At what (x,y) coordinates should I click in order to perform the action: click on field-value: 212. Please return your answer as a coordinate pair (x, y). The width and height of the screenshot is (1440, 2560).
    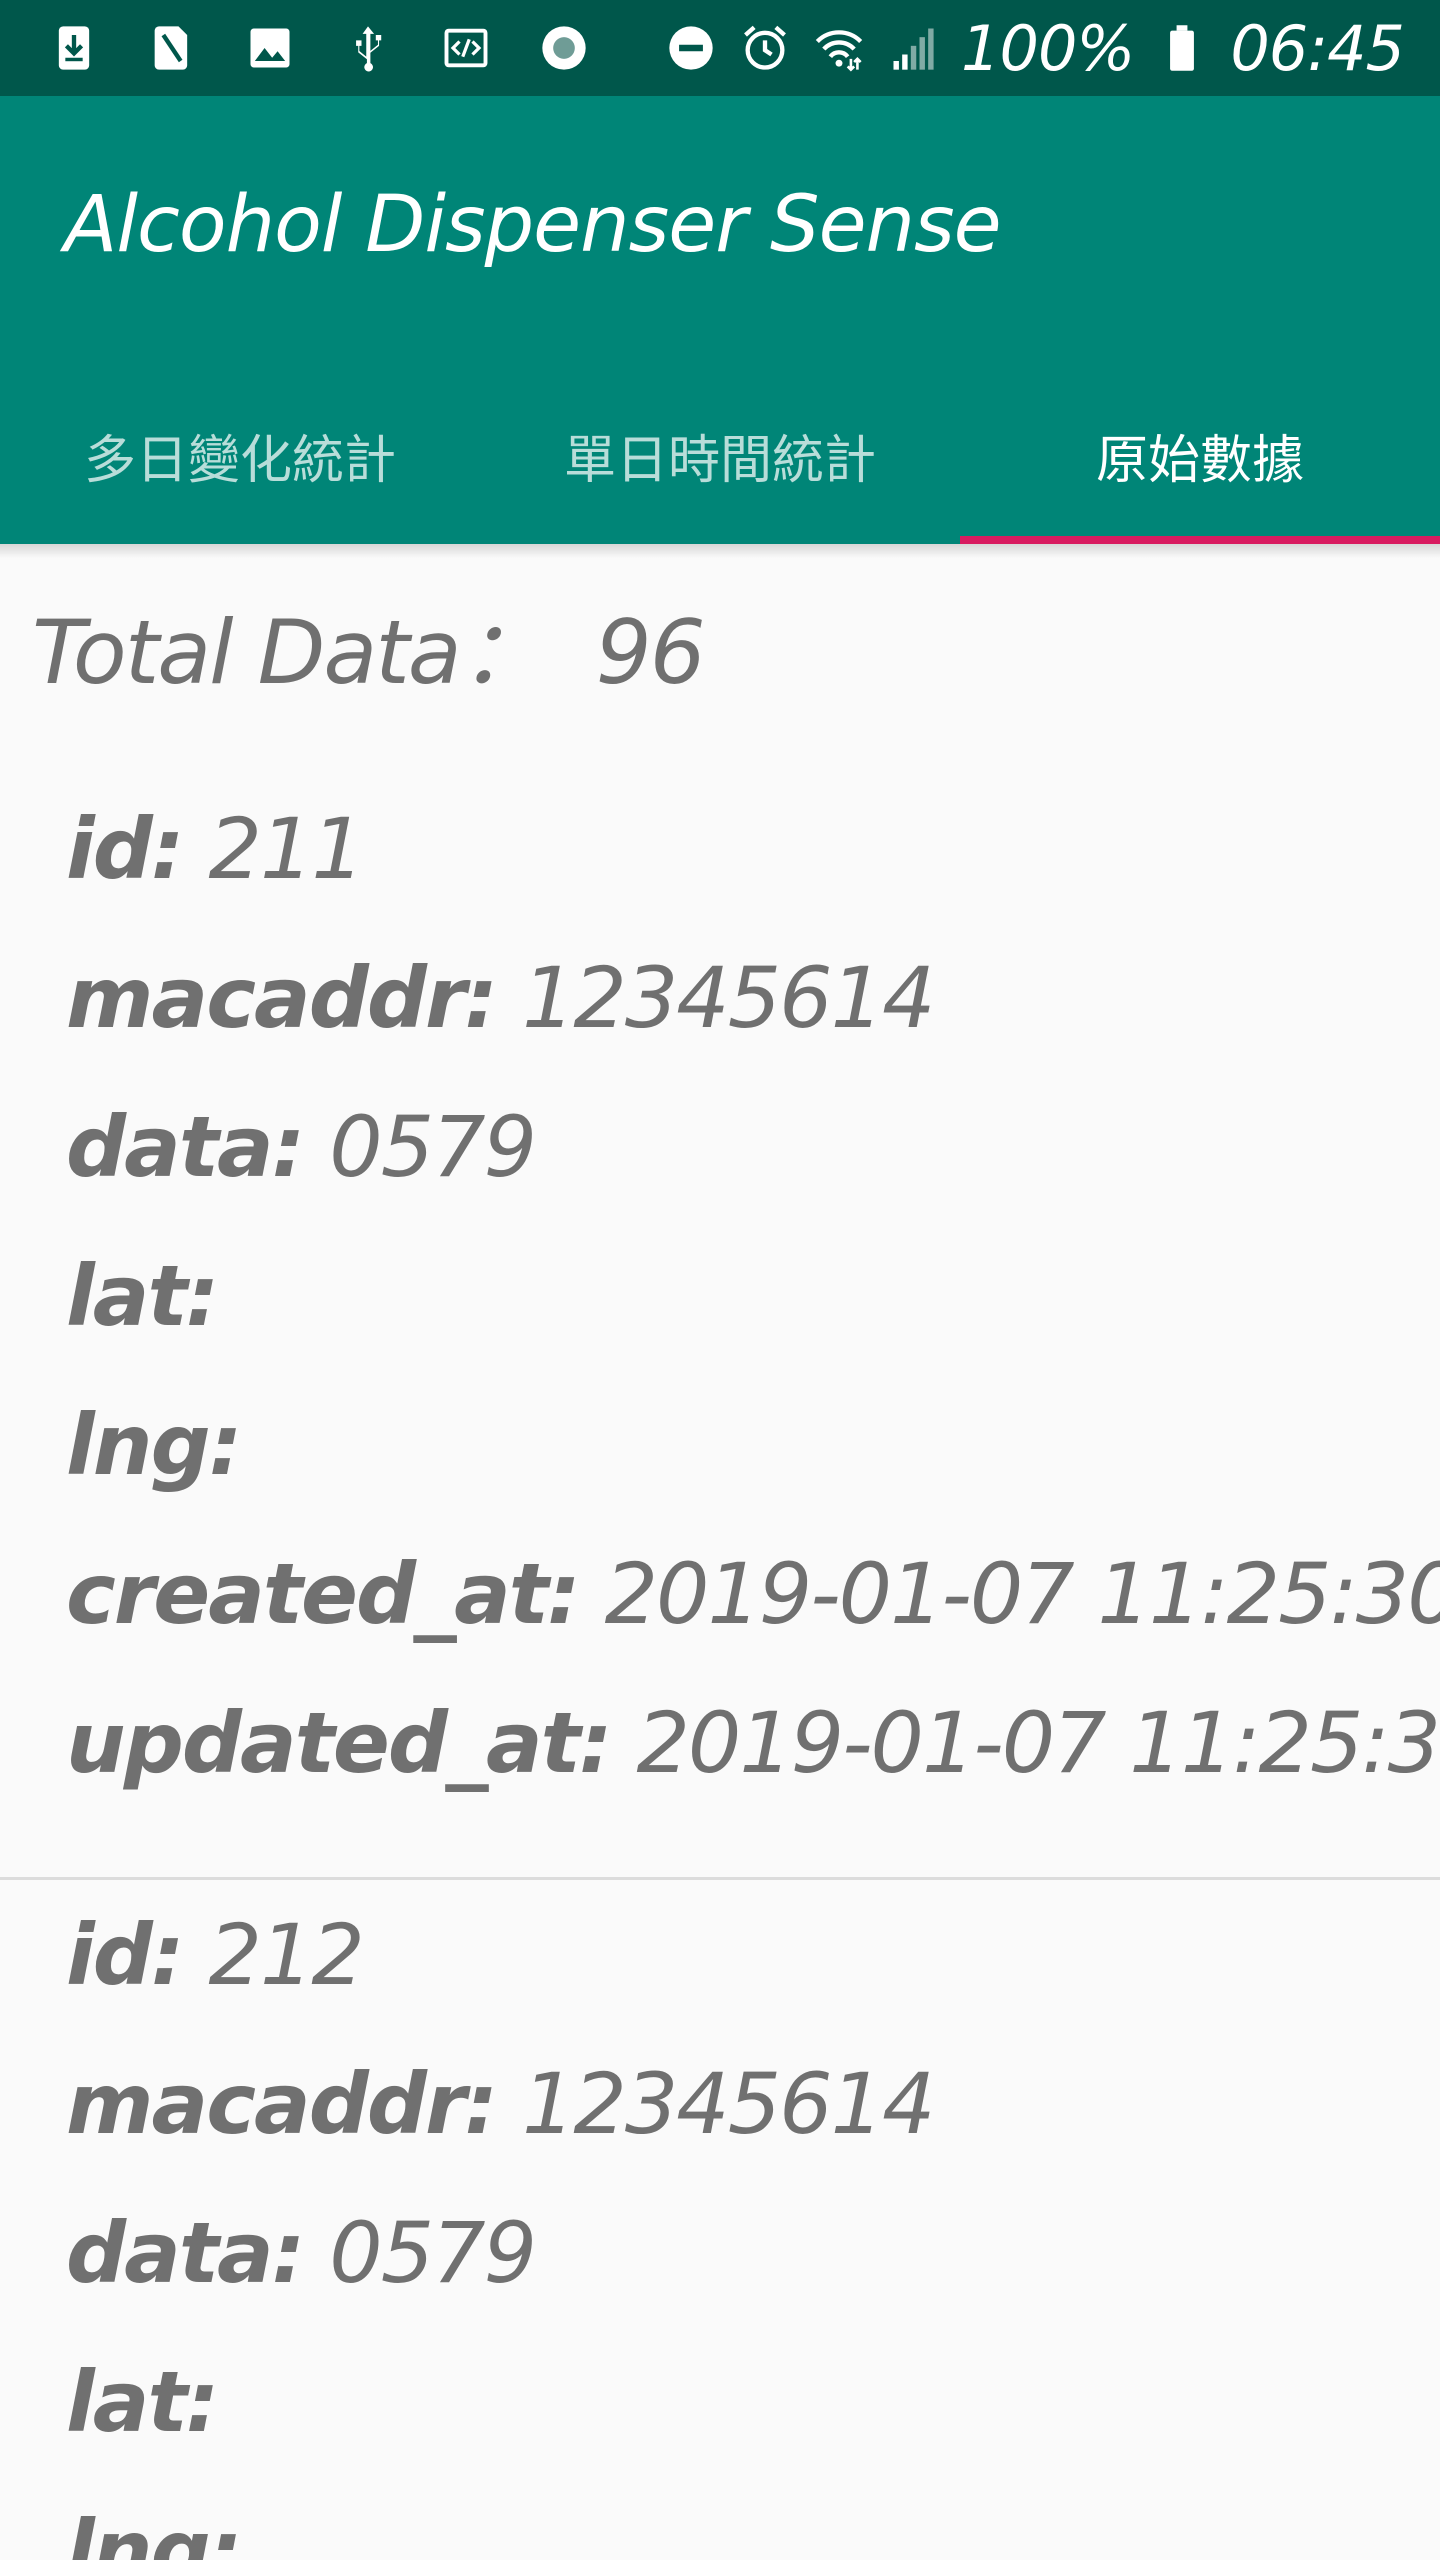
    Looking at the image, I should click on (286, 1954).